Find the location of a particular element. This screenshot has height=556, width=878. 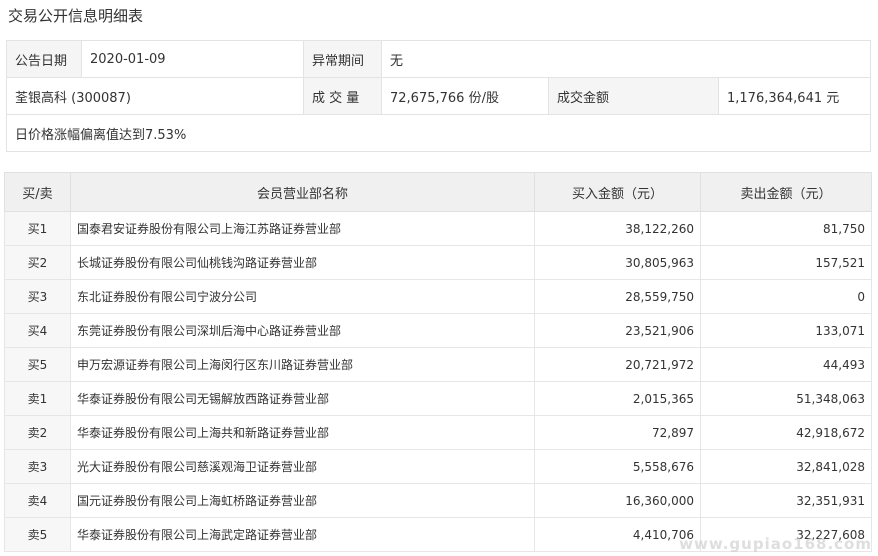

row-buy-amount: 5,558,676 is located at coordinates (617, 466).